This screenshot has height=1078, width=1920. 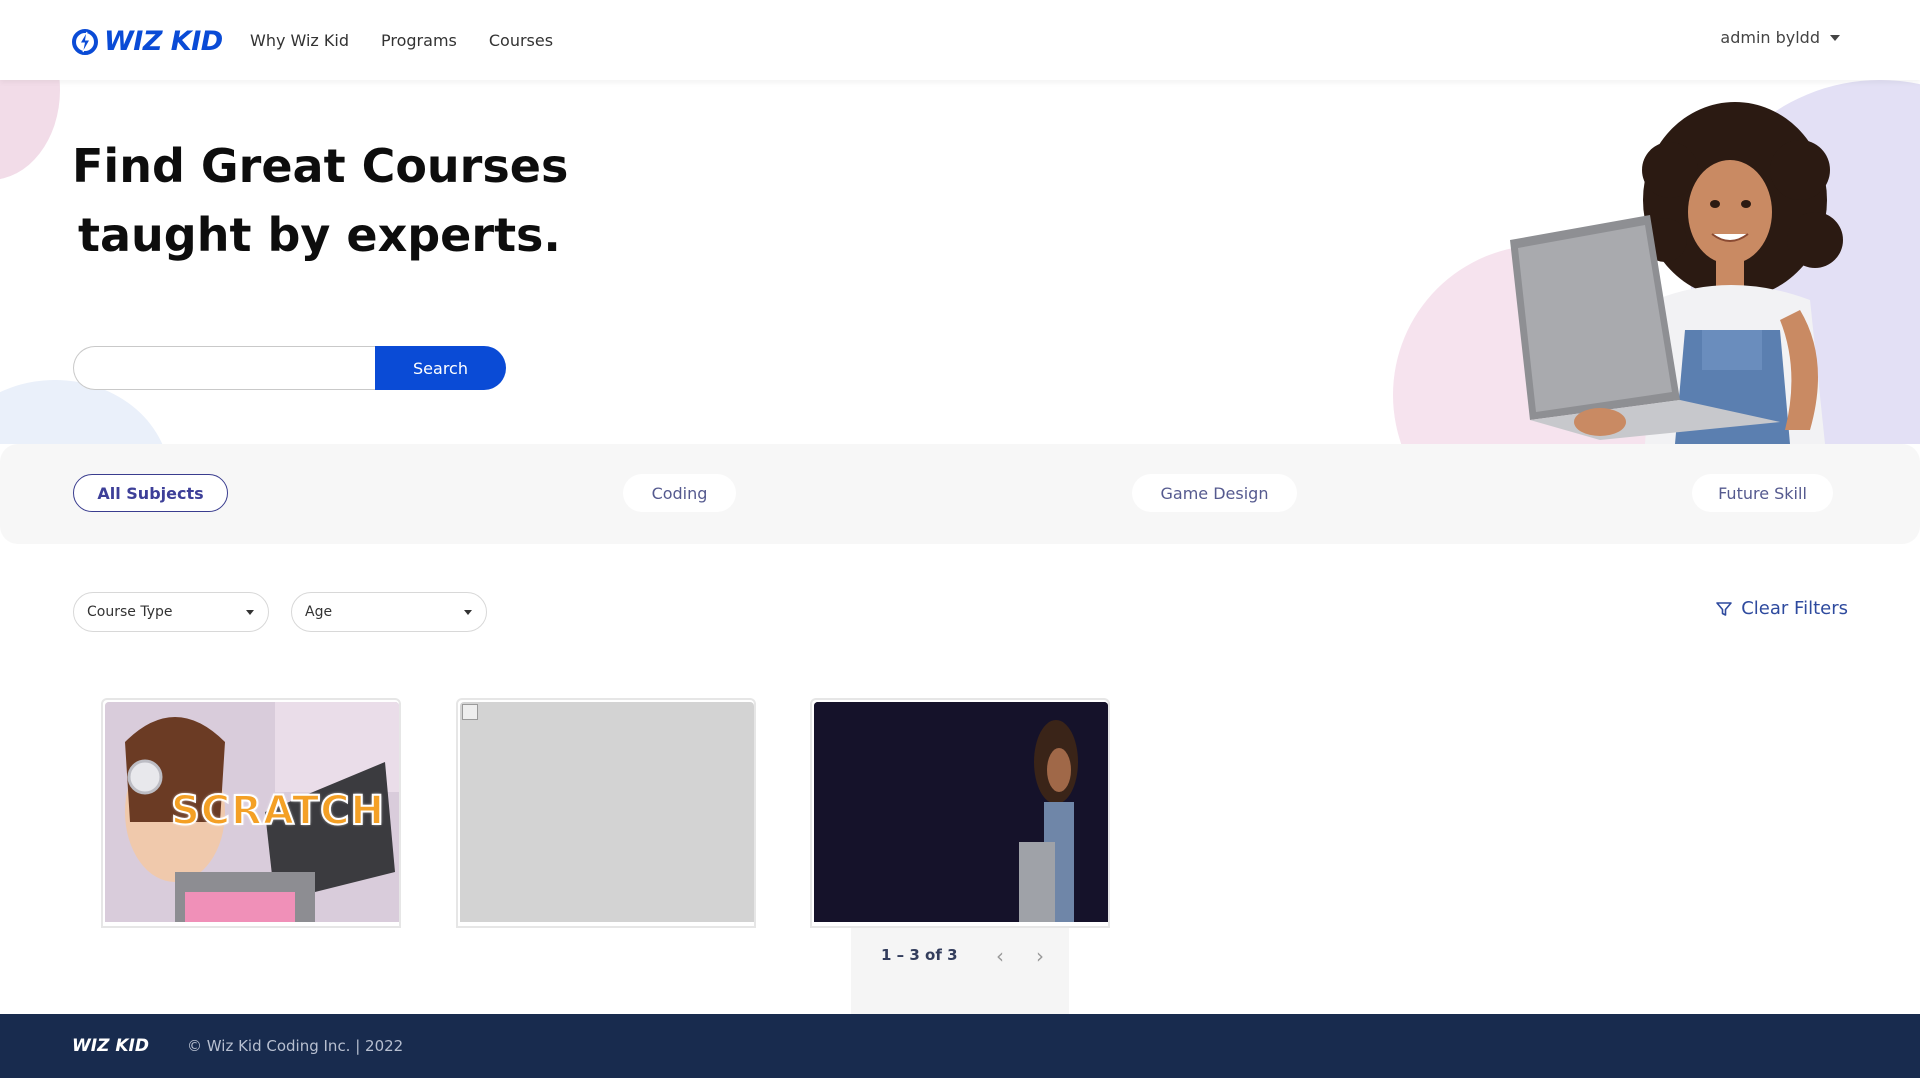 What do you see at coordinates (1724, 608) in the screenshot?
I see `filter-icon` at bounding box center [1724, 608].